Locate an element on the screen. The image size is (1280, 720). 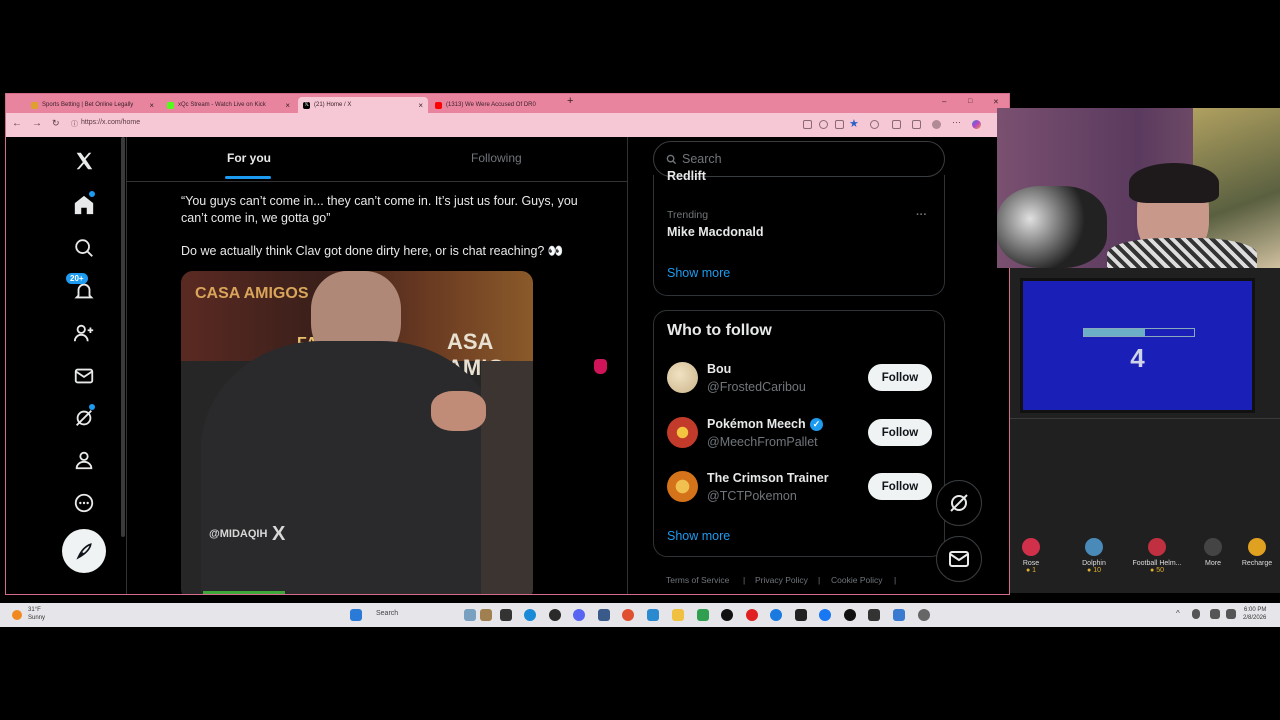
edge-icon is located at coordinates (530, 615).